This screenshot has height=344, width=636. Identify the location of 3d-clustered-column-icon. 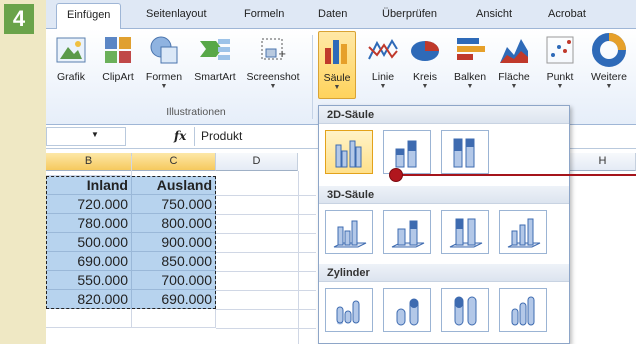
(350, 234).